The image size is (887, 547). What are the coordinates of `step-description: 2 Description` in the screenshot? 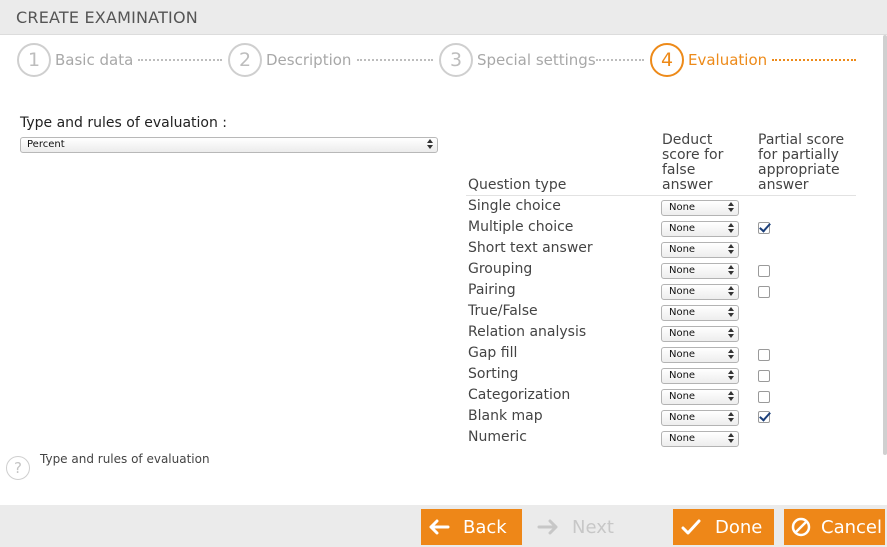 It's located at (289, 60).